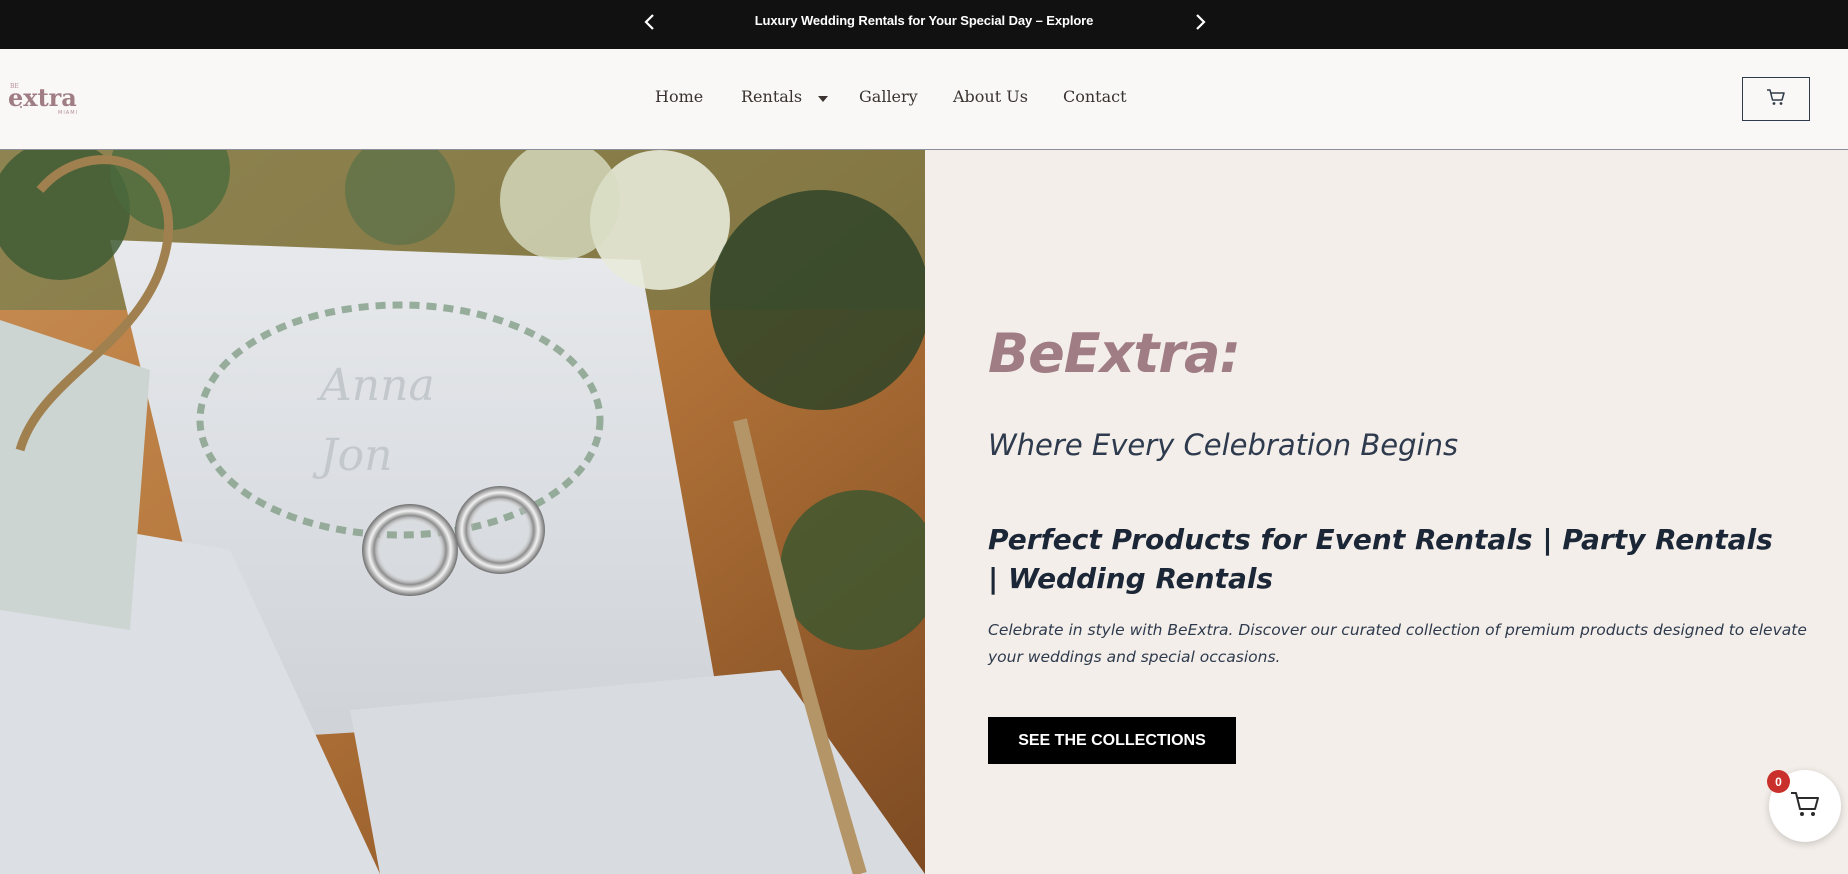 The height and width of the screenshot is (874, 1848). I want to click on logo-subtext: MIAMI, so click(68, 113).